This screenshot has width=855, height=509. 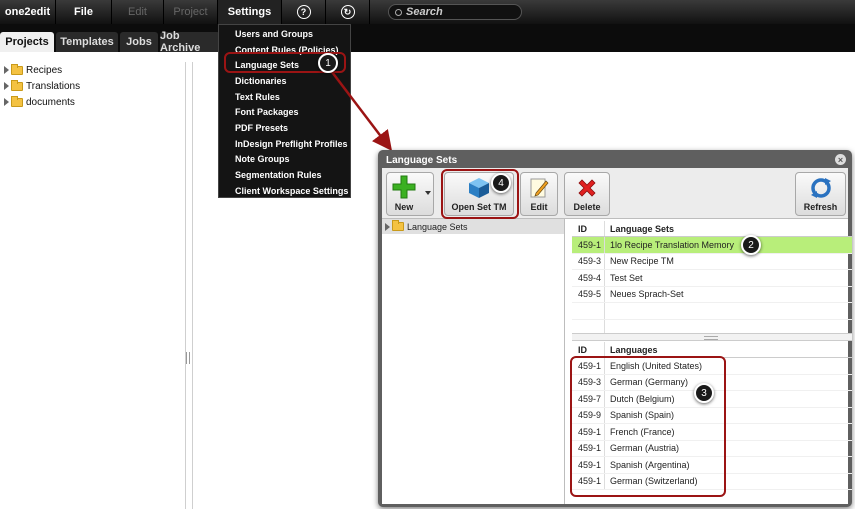 I want to click on table-row: 459-3 New Recipe TM, so click(x=712, y=261).